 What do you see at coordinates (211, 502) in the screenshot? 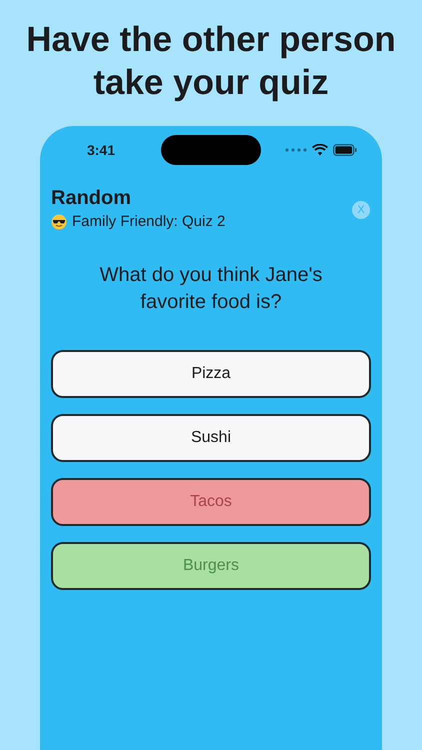
I see `answer-option: Tacos` at bounding box center [211, 502].